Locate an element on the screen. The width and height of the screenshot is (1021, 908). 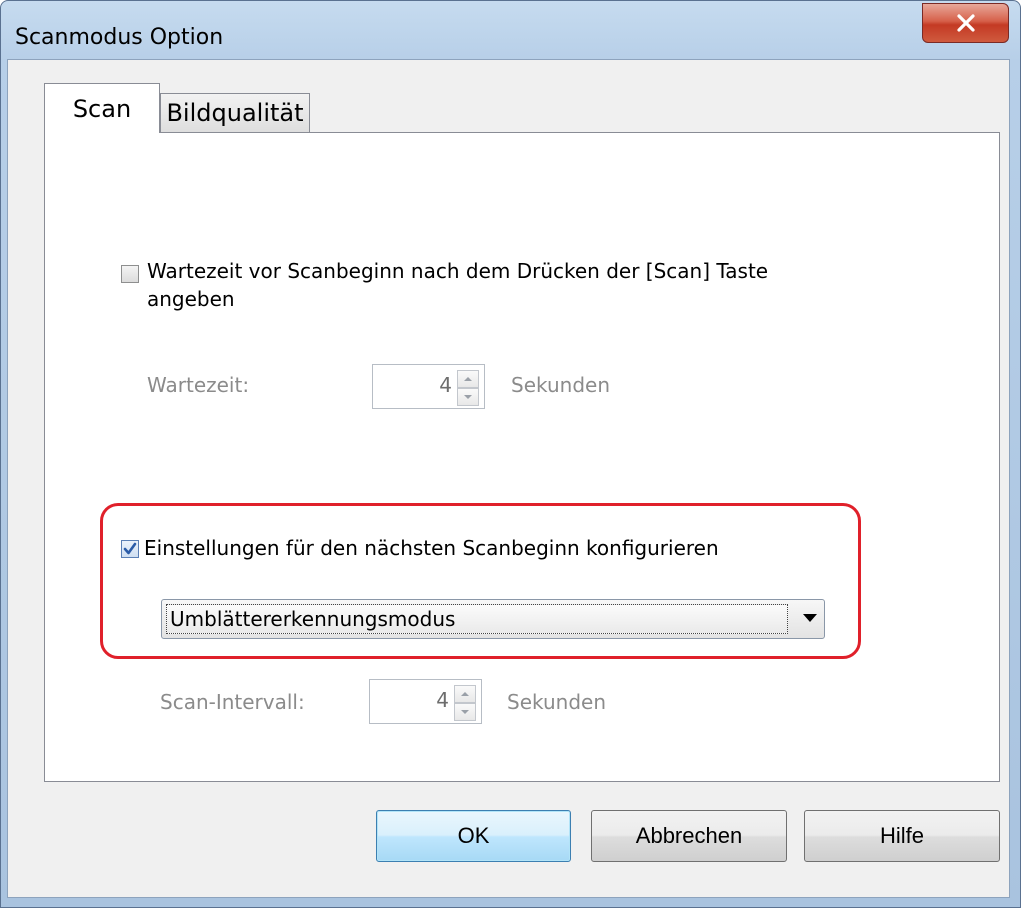
scan-interval-up-button is located at coordinates (465, 694).